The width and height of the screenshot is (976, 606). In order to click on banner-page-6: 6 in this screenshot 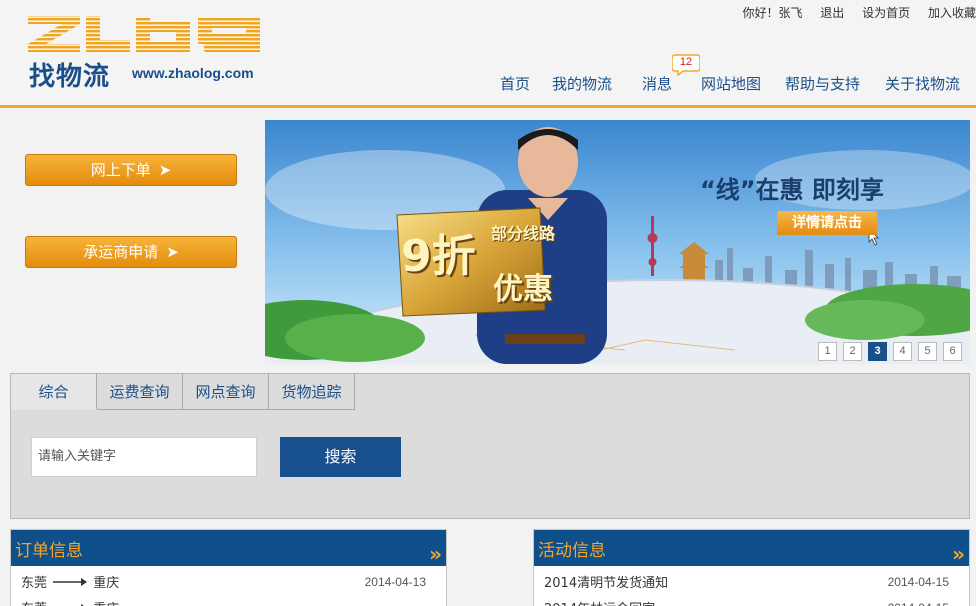, I will do `click(952, 351)`.